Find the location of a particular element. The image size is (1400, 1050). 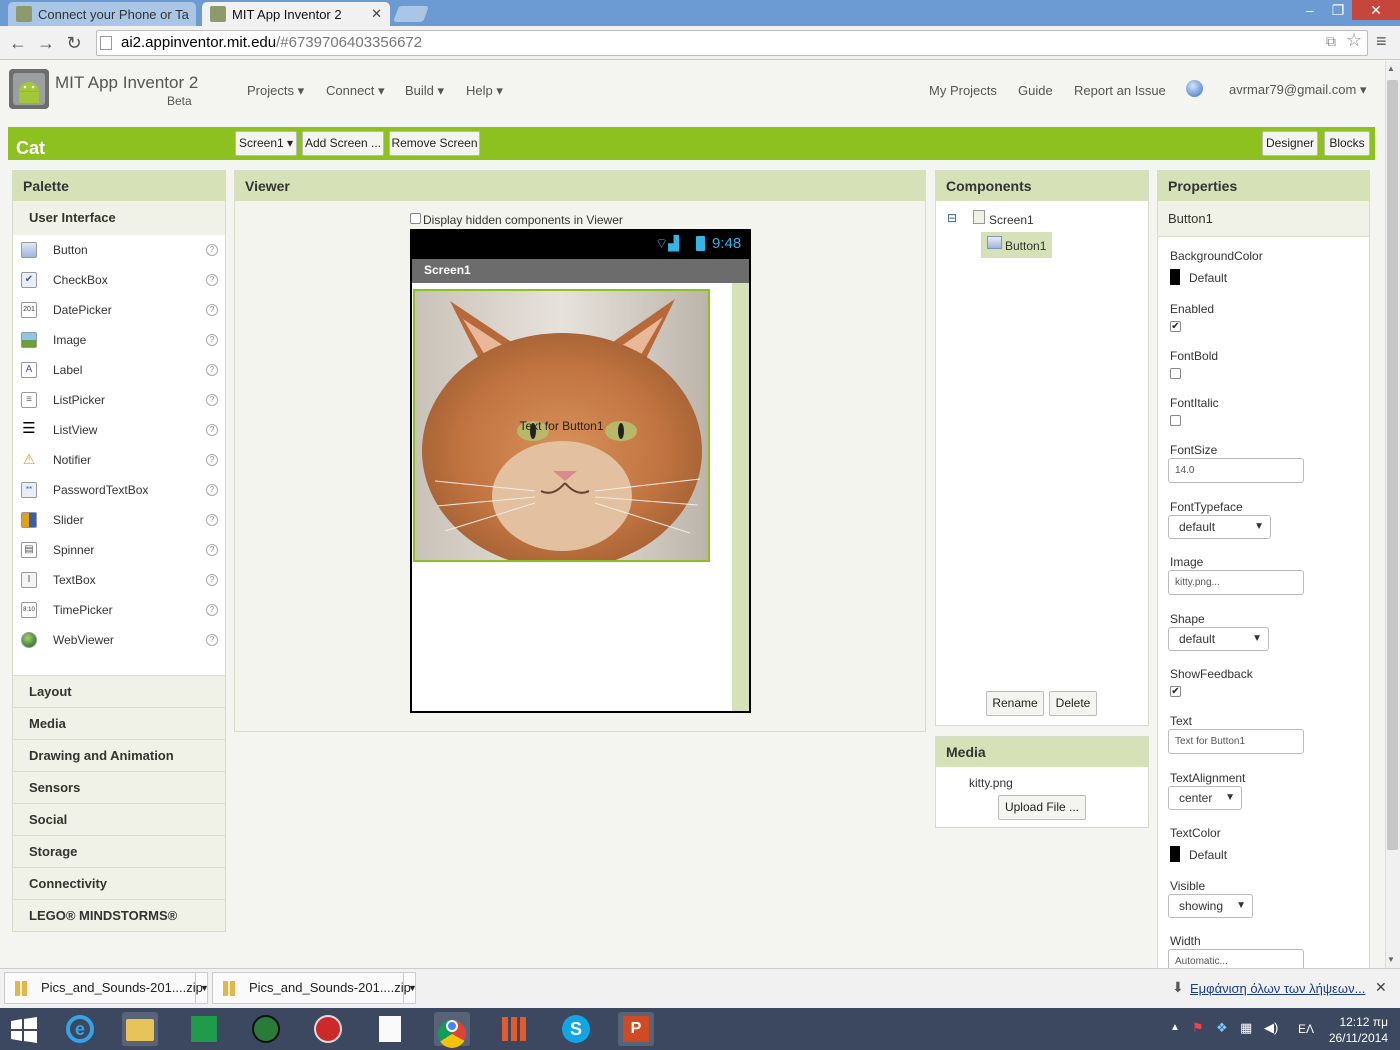

flag-icon: ⚑ is located at coordinates (1198, 1028).